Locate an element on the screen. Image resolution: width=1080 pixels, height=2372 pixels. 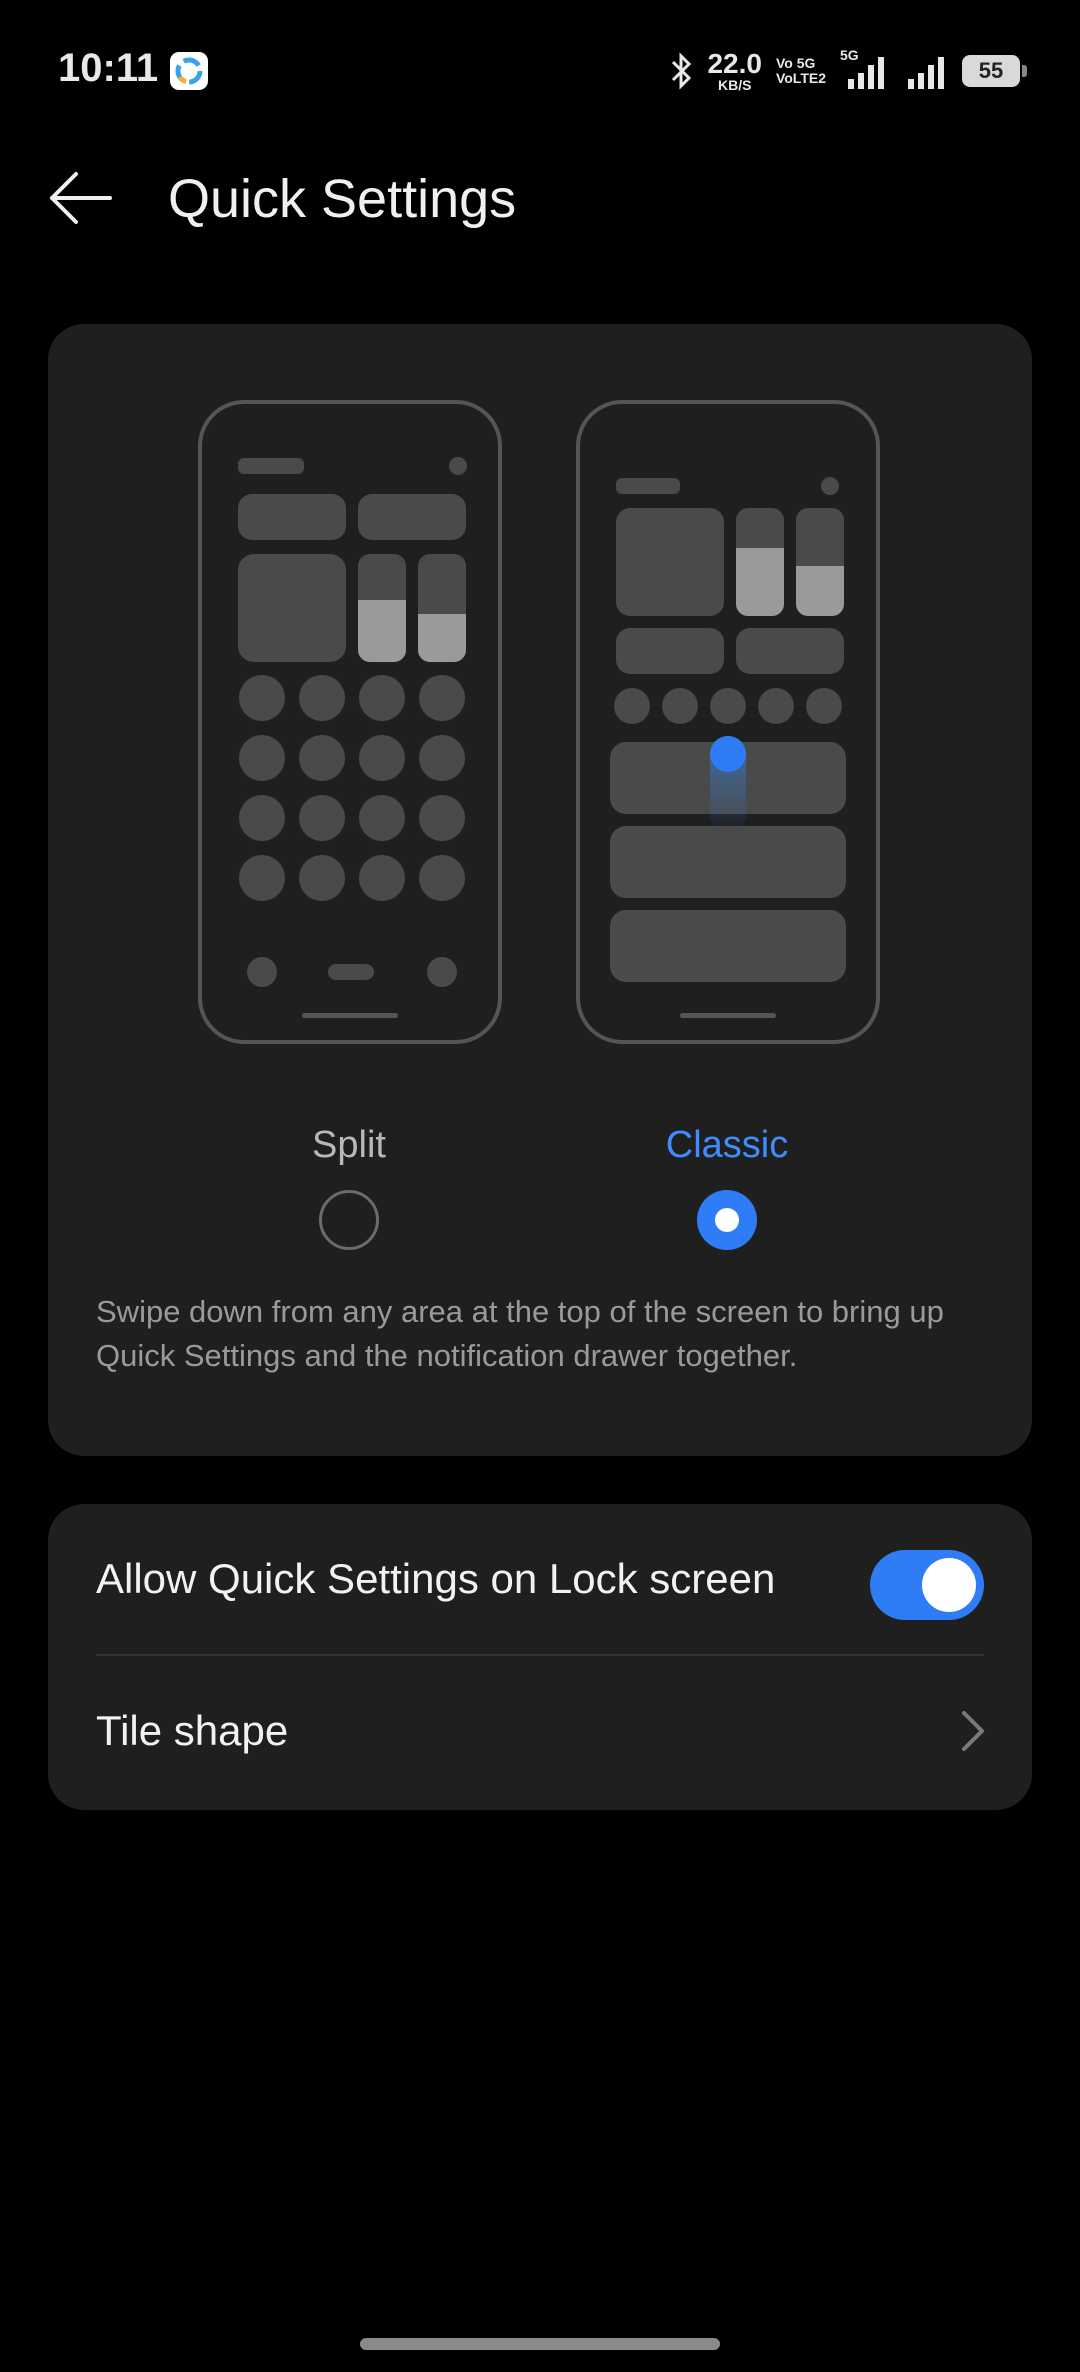
lock-screen-setting-row: Allow Quick Settings on Lock screen is located at coordinates (540, 1579).